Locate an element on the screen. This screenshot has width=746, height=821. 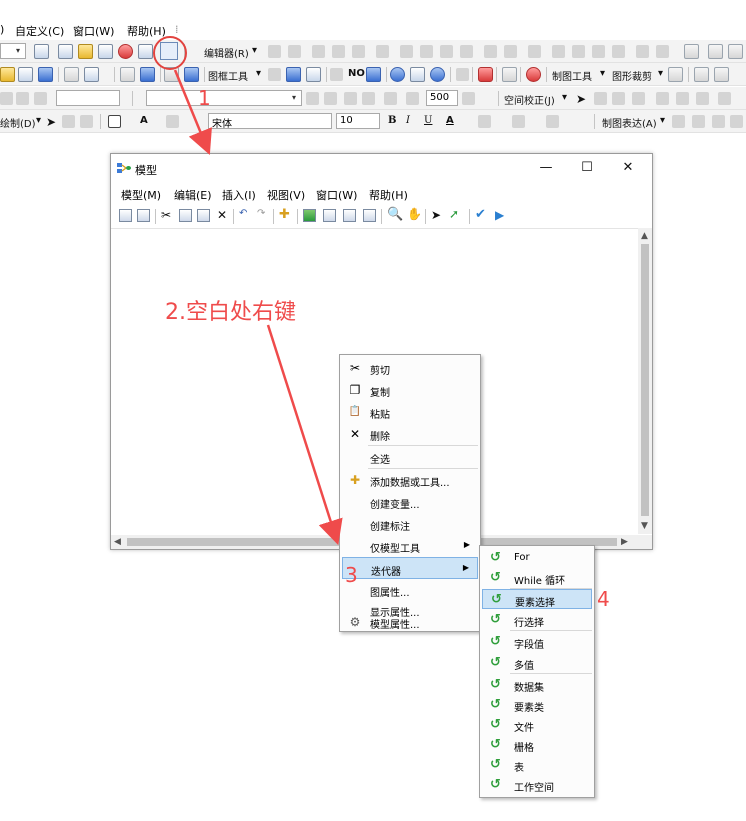
topology-icon is located at coordinates (558, 51).